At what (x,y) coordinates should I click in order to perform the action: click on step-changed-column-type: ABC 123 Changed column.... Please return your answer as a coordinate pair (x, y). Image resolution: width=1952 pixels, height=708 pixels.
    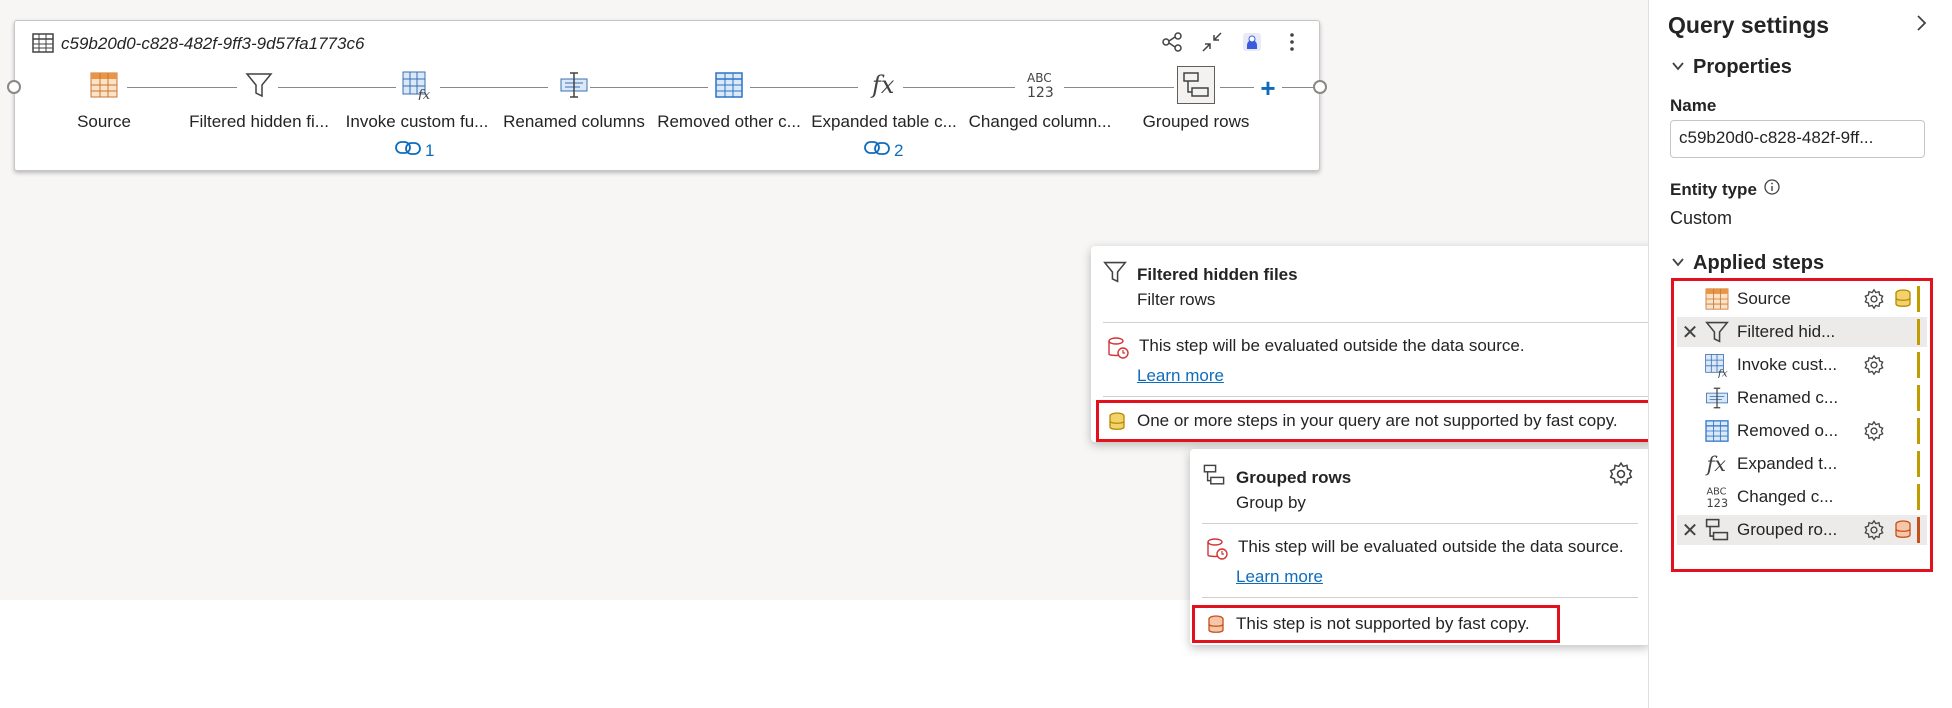
    Looking at the image, I should click on (1040, 100).